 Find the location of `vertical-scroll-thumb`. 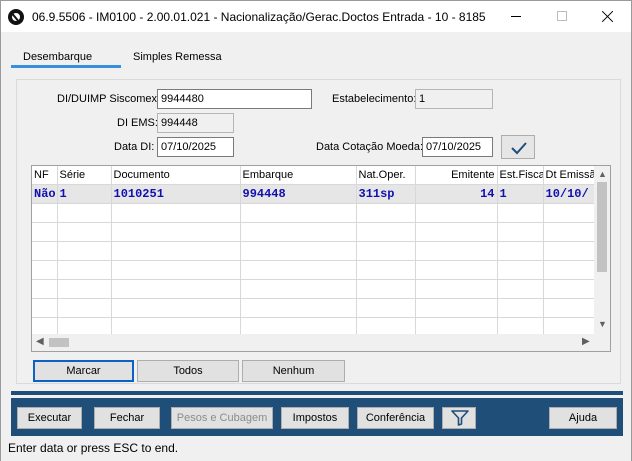

vertical-scroll-thumb is located at coordinates (602, 227).